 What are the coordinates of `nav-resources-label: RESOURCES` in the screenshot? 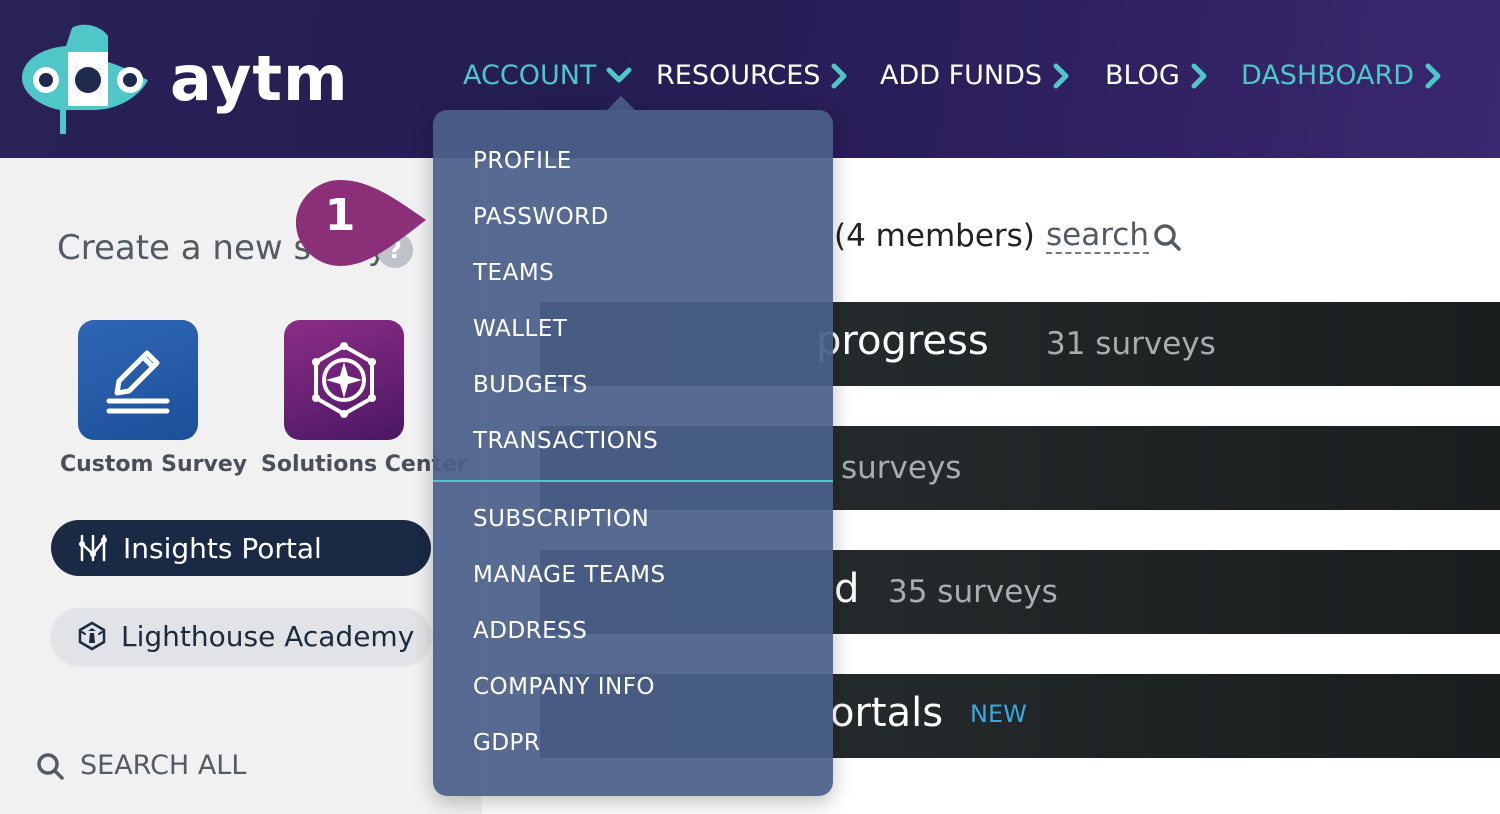 It's located at (738, 75).